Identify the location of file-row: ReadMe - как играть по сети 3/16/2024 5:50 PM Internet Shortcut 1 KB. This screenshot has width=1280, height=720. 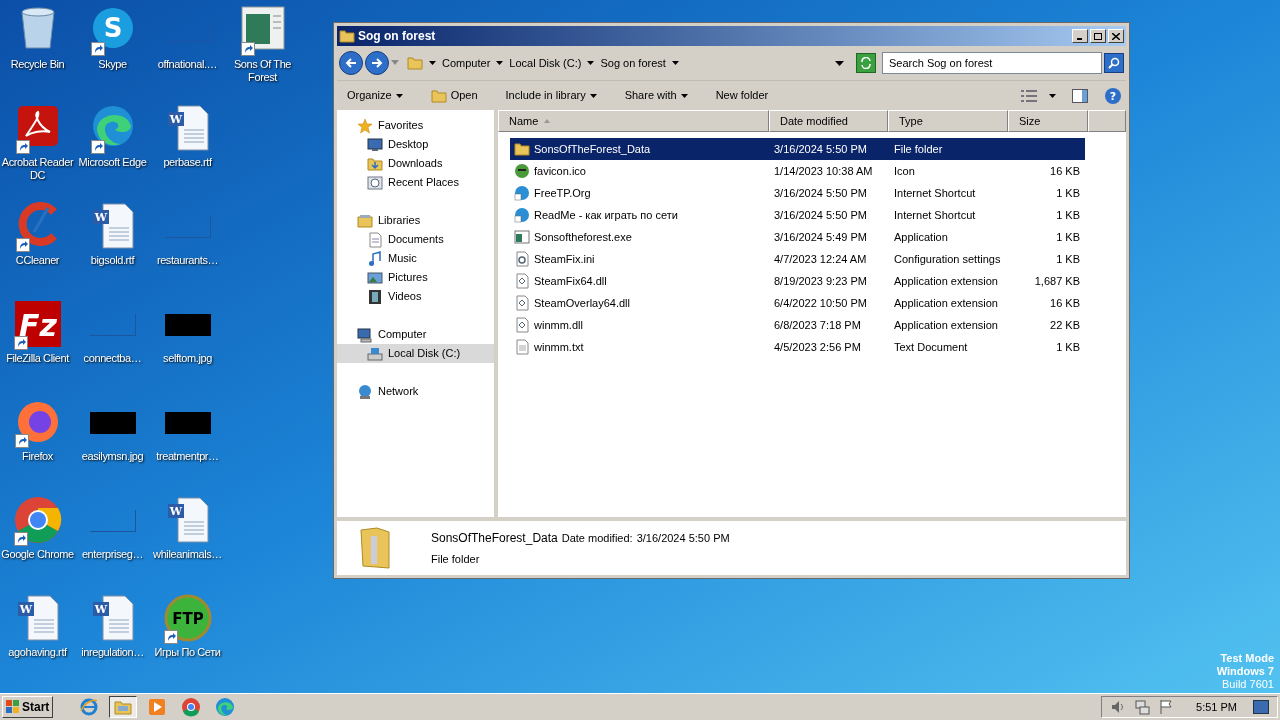
(797, 215).